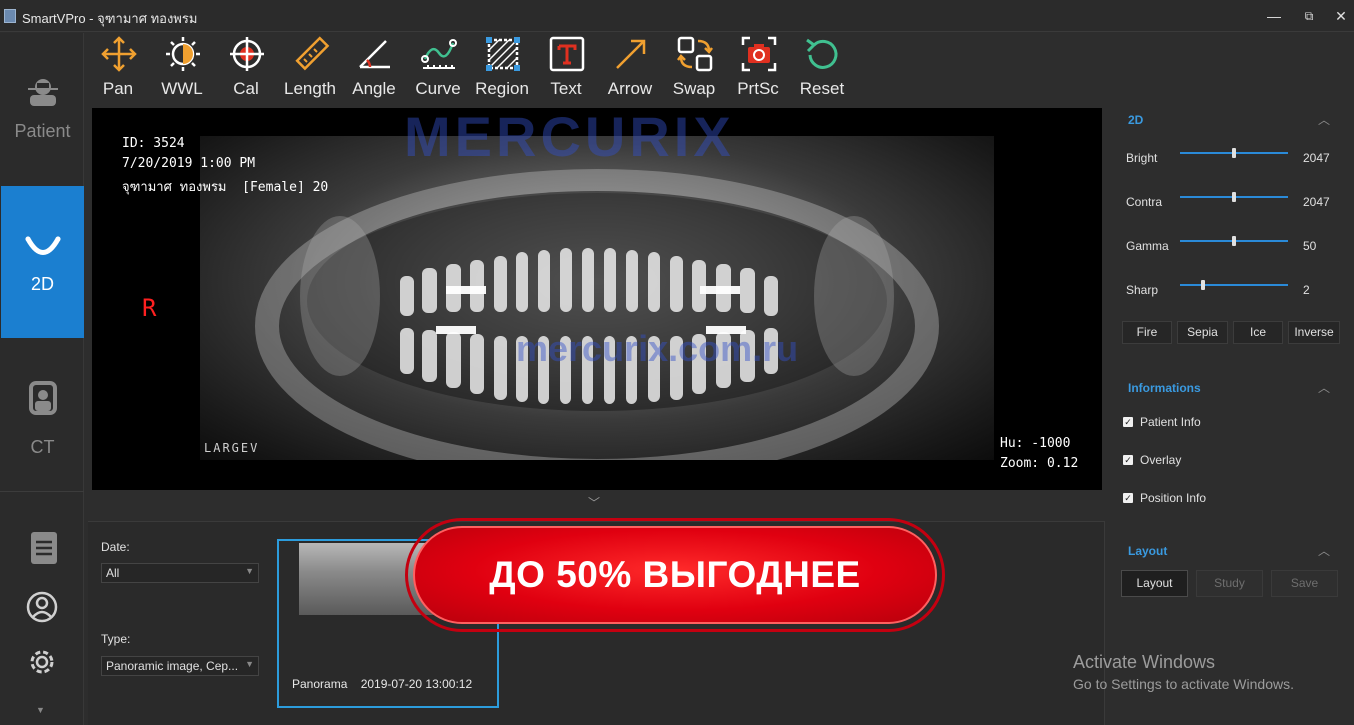  I want to click on tool-prtsc: PrtSc, so click(758, 68).